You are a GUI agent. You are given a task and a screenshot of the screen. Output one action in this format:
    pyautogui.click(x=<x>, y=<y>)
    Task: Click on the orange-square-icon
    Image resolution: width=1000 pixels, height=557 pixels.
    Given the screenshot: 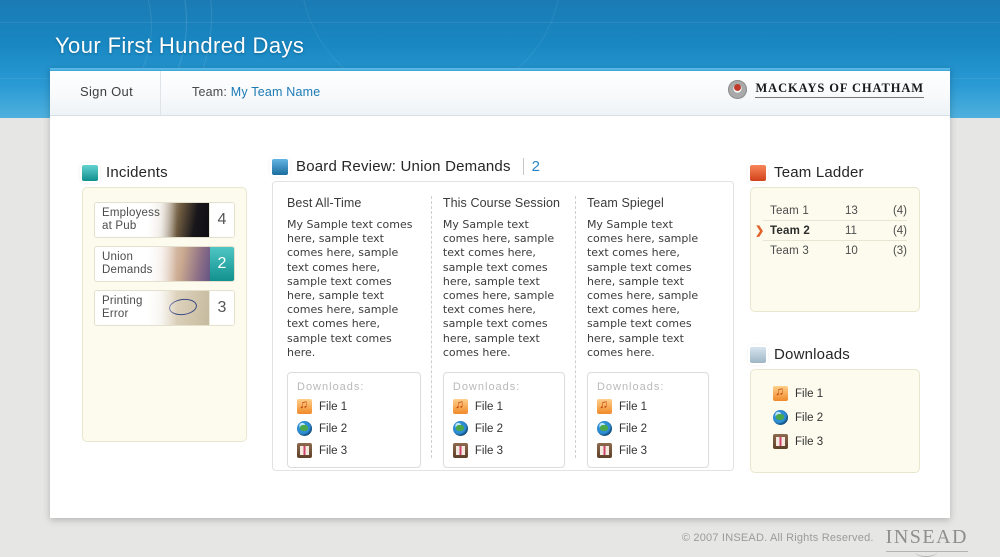 What is the action you would take?
    pyautogui.click(x=758, y=172)
    